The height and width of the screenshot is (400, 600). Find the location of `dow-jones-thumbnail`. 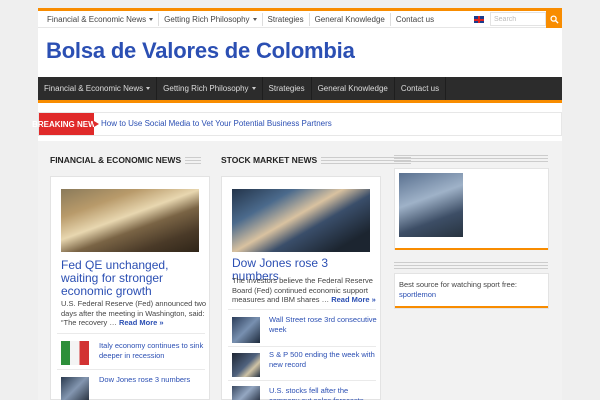

dow-jones-thumbnail is located at coordinates (75, 388).